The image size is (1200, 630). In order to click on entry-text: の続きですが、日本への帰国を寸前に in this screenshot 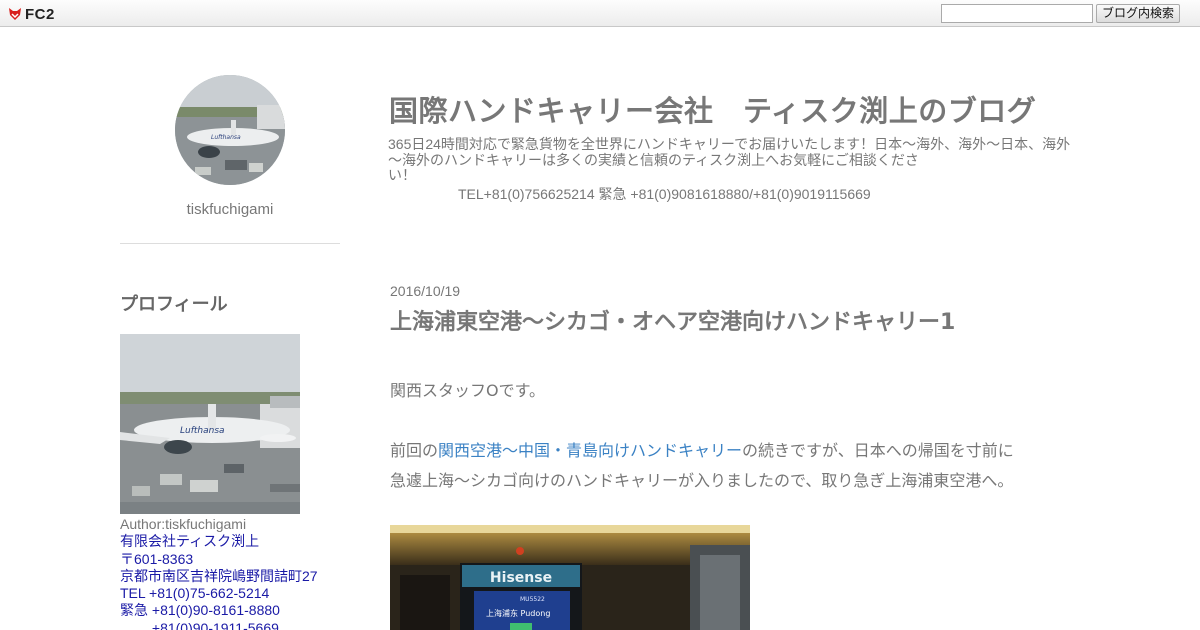, I will do `click(878, 450)`.